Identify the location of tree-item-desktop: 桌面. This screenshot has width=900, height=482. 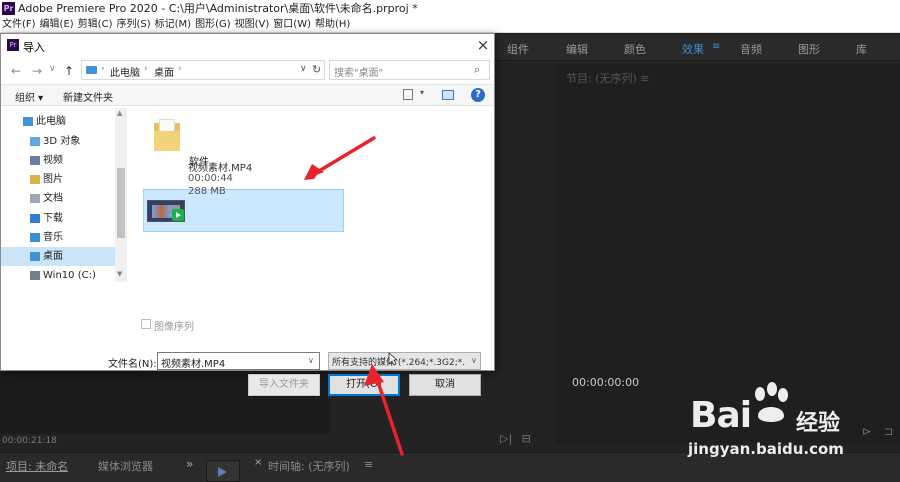
(58, 256).